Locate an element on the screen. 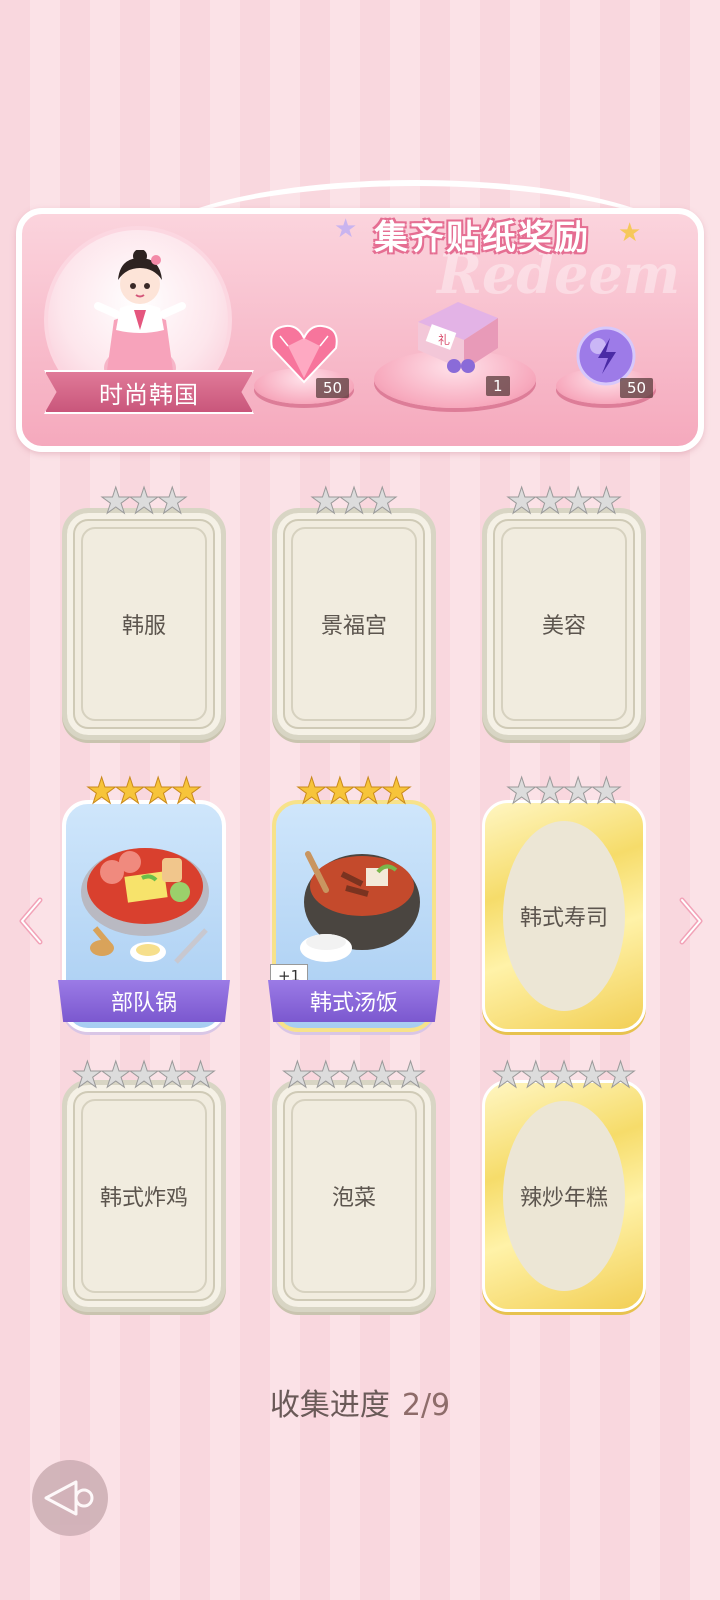 The width and height of the screenshot is (720, 1600). card-name-ribbon: 部队锅 is located at coordinates (144, 1001).